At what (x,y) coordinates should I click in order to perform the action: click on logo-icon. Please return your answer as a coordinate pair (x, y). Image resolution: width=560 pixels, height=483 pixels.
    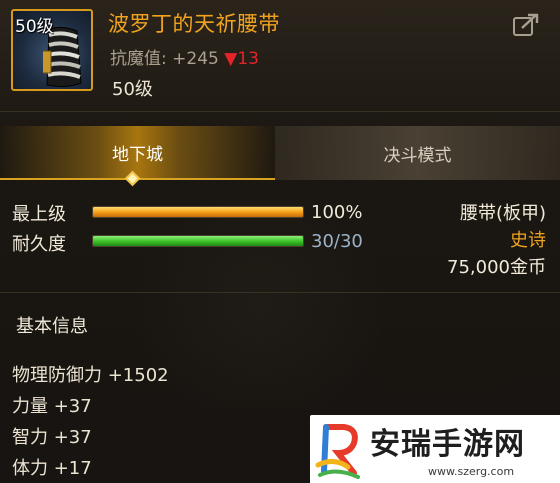
    Looking at the image, I should click on (337, 451).